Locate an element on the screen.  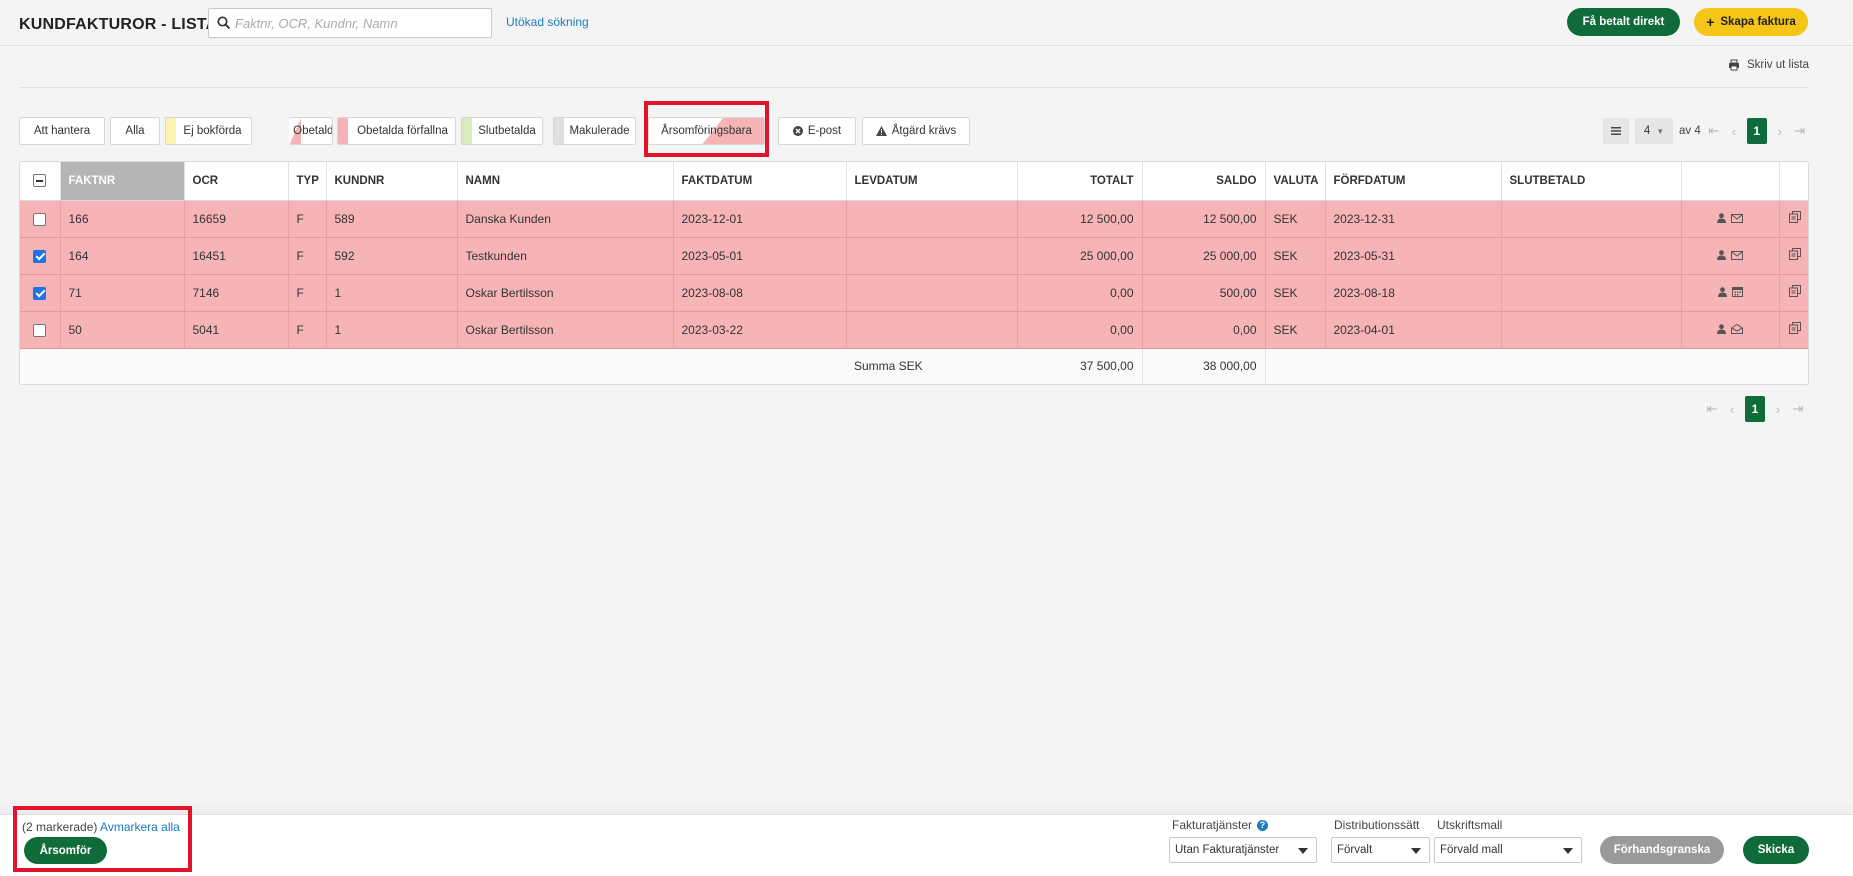
select-all-cell is located at coordinates (40, 181).